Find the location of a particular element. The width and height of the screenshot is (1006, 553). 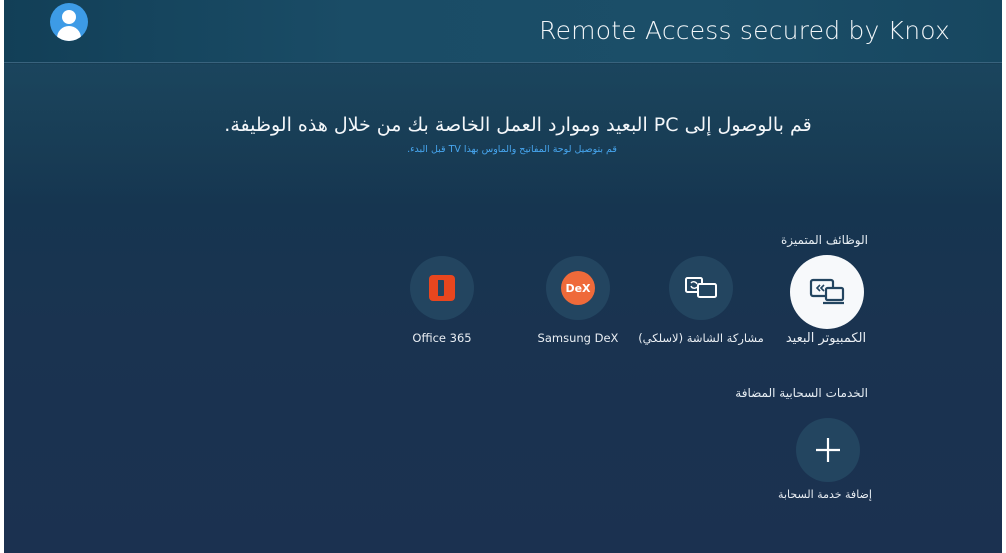

office-icon is located at coordinates (442, 288).